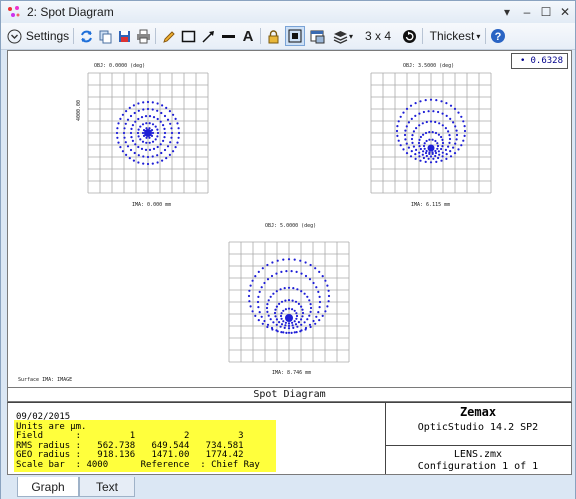  I want to click on maximize-button: ☐, so click(546, 12).